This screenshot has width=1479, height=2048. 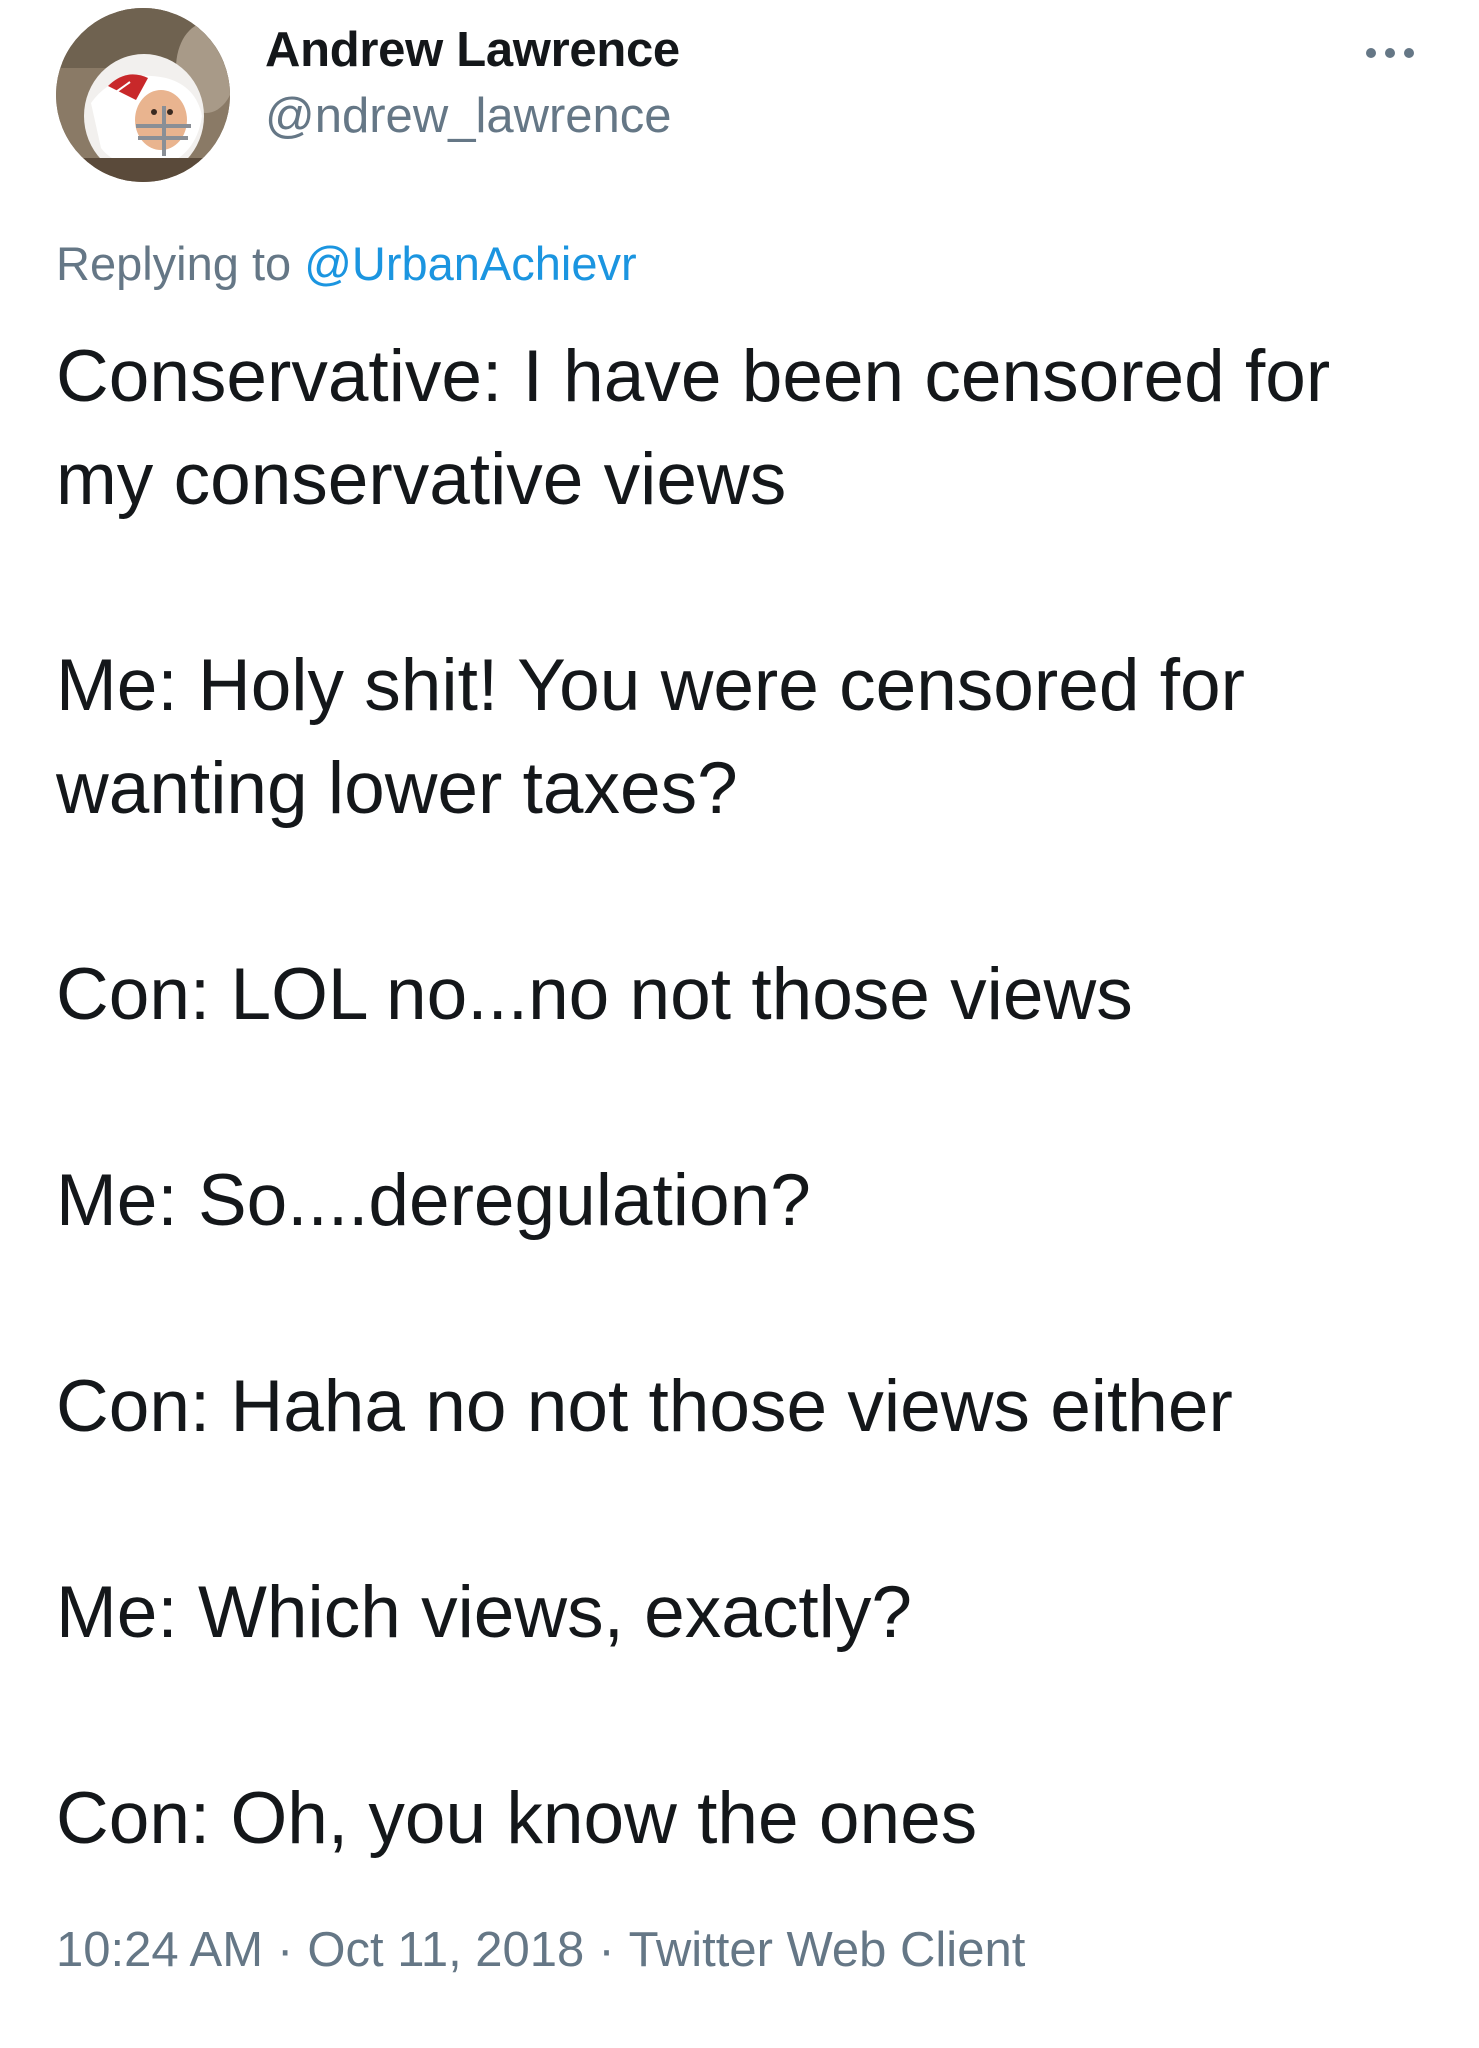 I want to click on tweet-line: Con: Haha no not those views either, so click(x=644, y=1406).